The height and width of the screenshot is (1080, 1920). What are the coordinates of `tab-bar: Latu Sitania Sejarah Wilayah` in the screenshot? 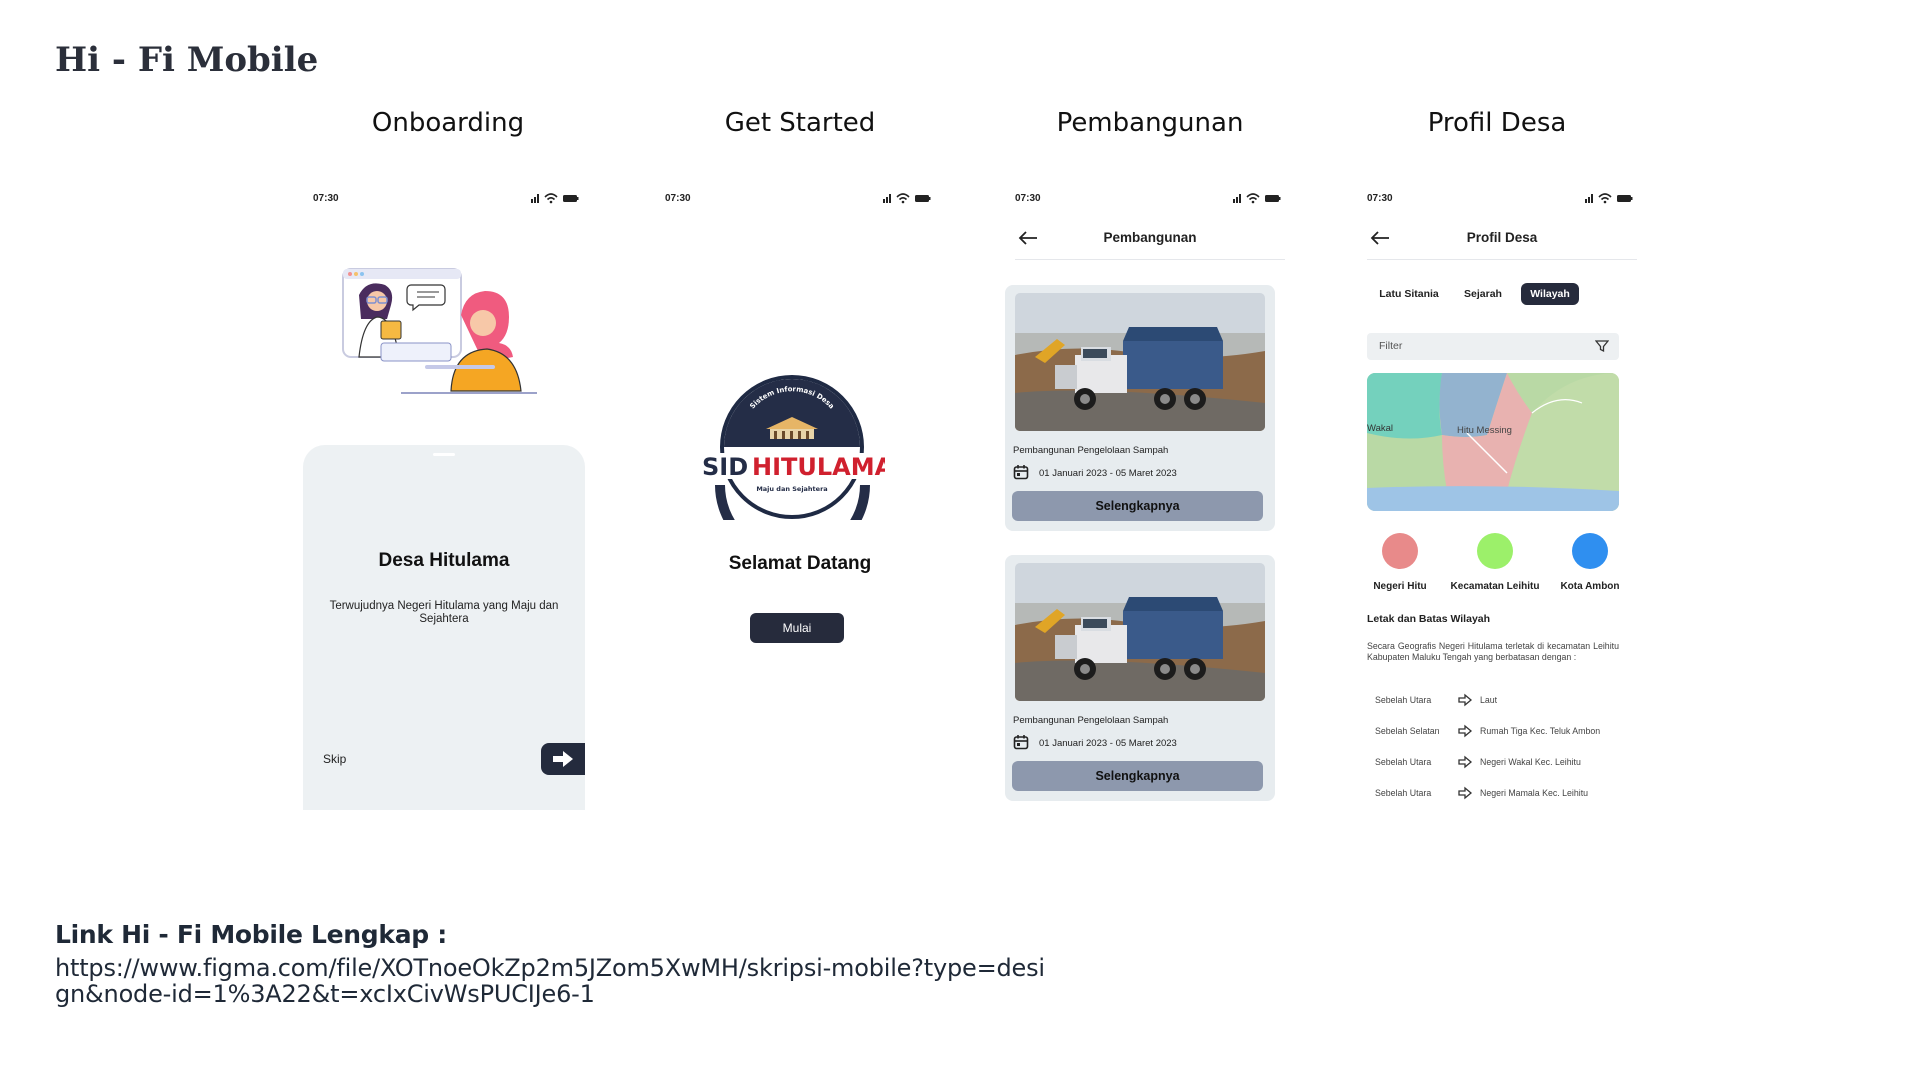 It's located at (1500, 294).